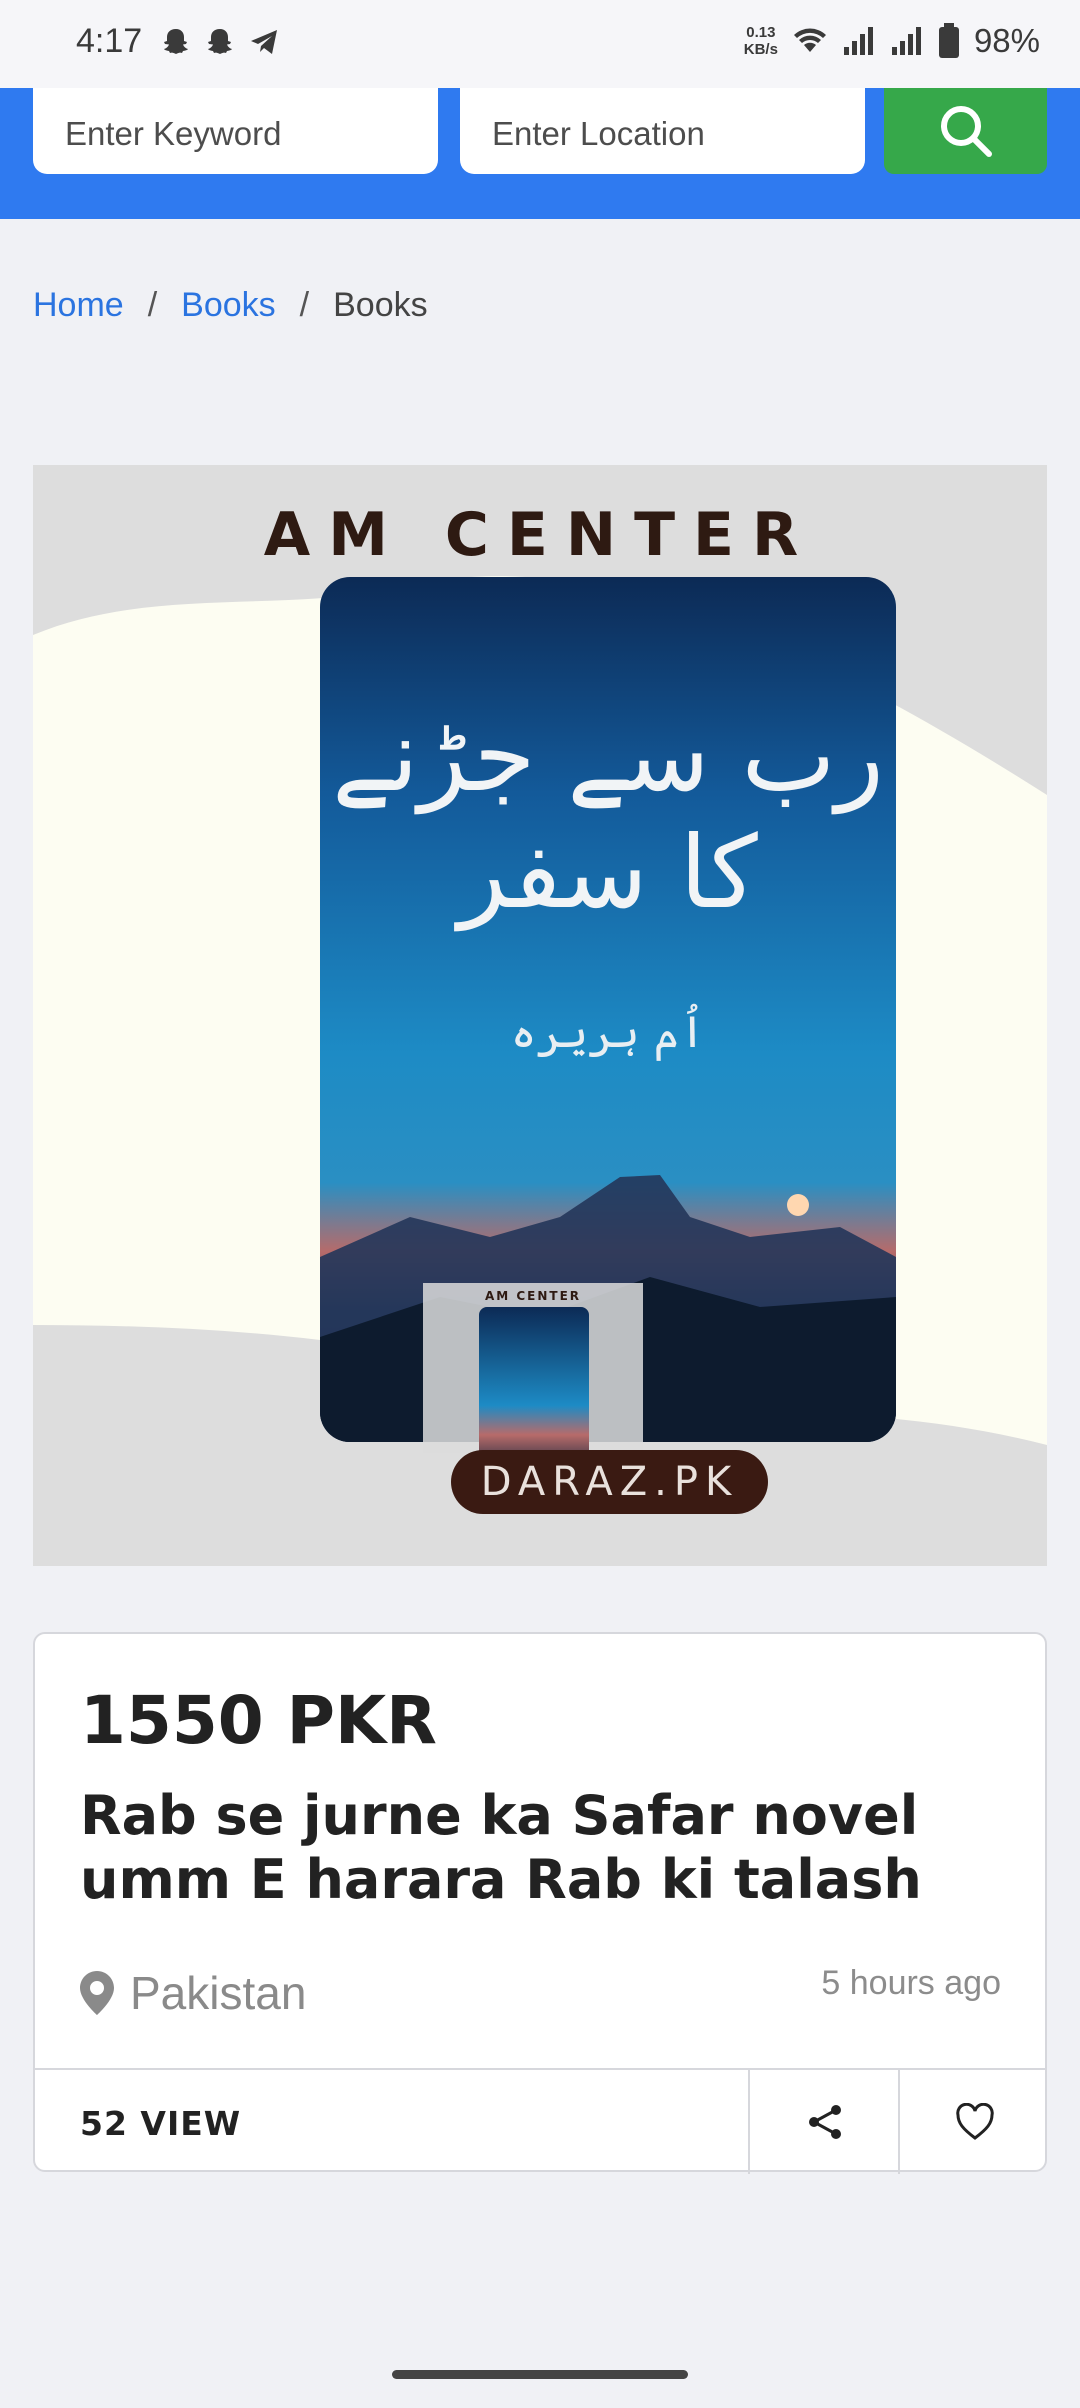 This screenshot has height=2408, width=1080. I want to click on card-footer: 52 VIEW, so click(540, 2121).